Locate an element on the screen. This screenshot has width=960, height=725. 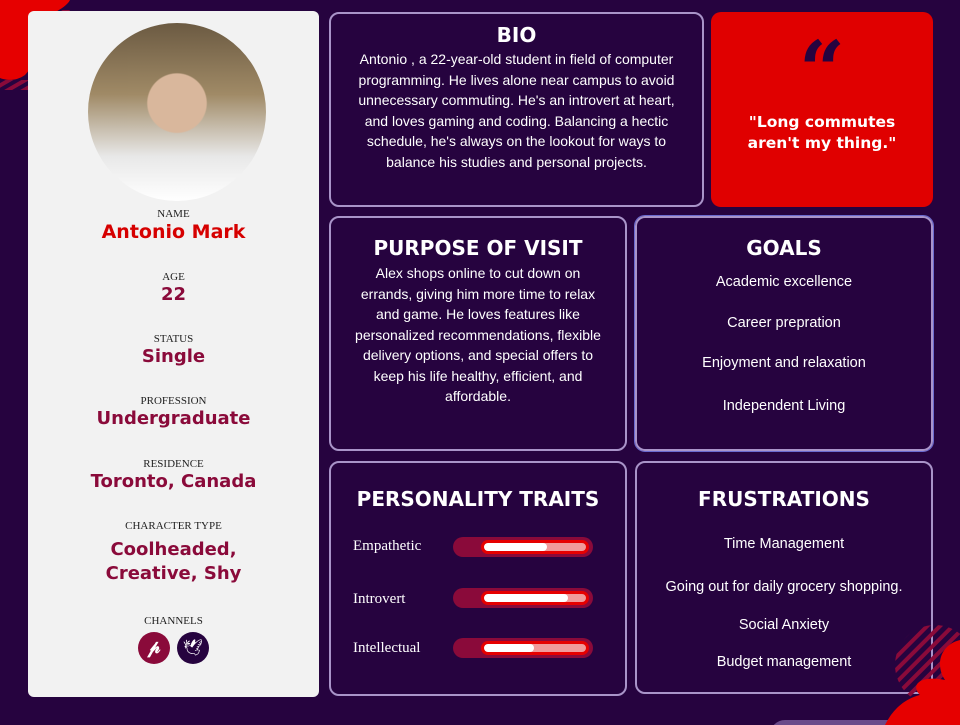
frustration-item: Going out for daily grocery shopping. is located at coordinates (784, 587).